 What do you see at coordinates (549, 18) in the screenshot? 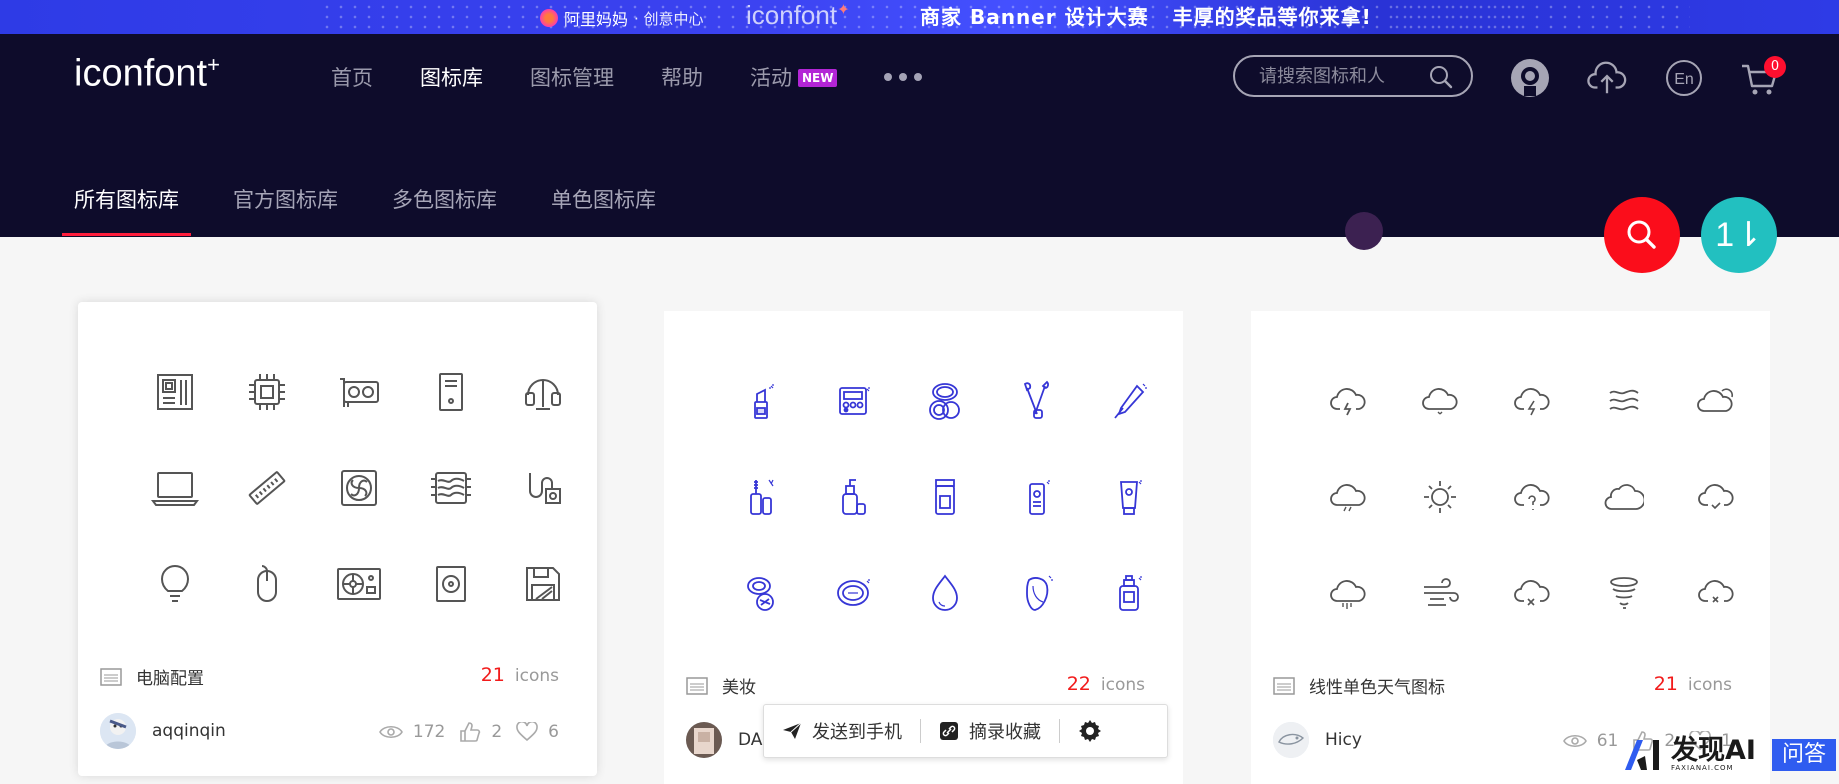
I see `alimama-logo-icon` at bounding box center [549, 18].